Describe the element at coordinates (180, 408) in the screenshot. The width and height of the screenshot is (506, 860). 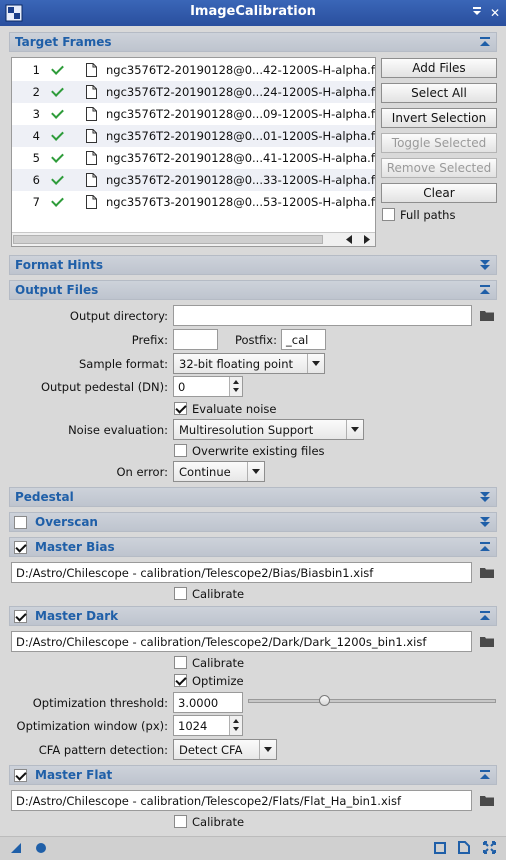
I see `evaluate-noise-checkbox` at that location.